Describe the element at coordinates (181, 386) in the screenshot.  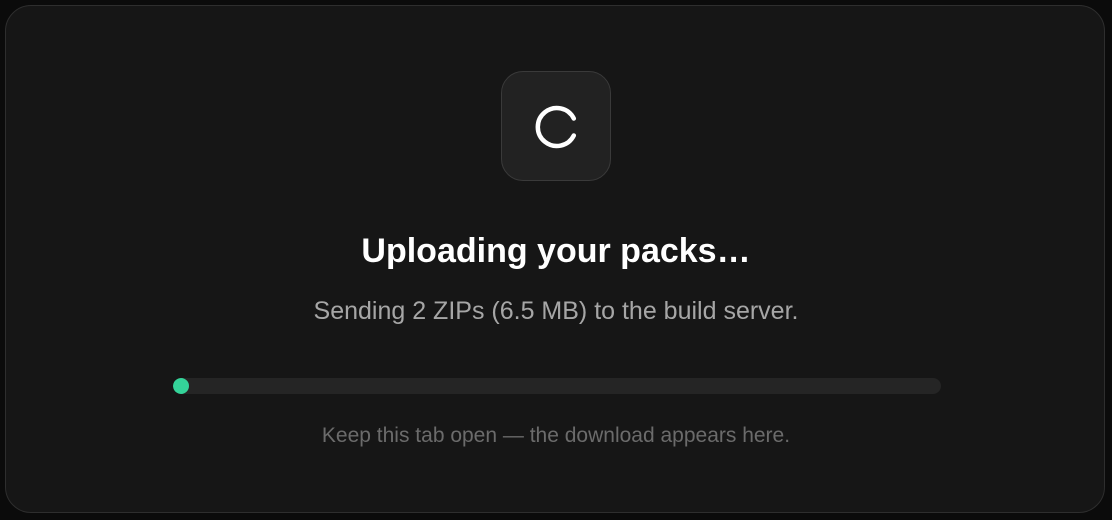
I see `upload-progress-fill` at that location.